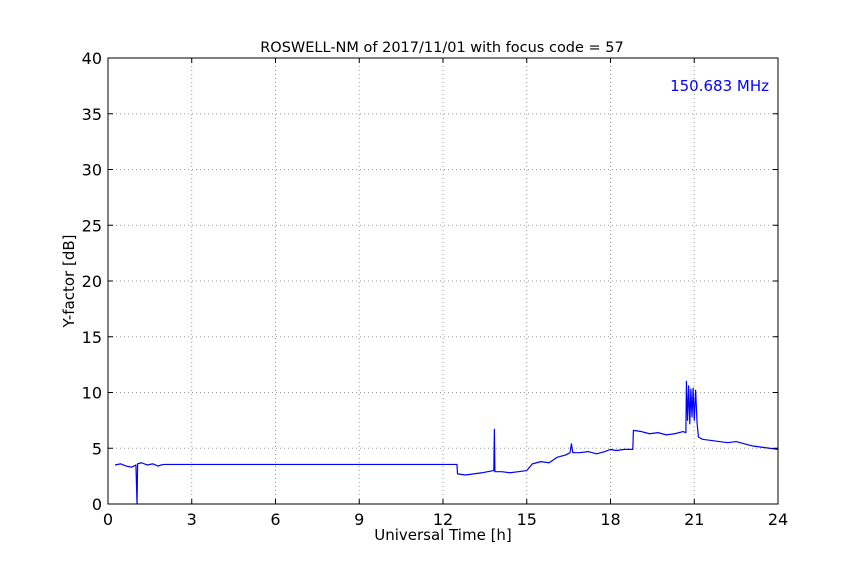 This screenshot has height=576, width=864. I want to click on y-axis-label: Y-factor [dB], so click(69, 281).